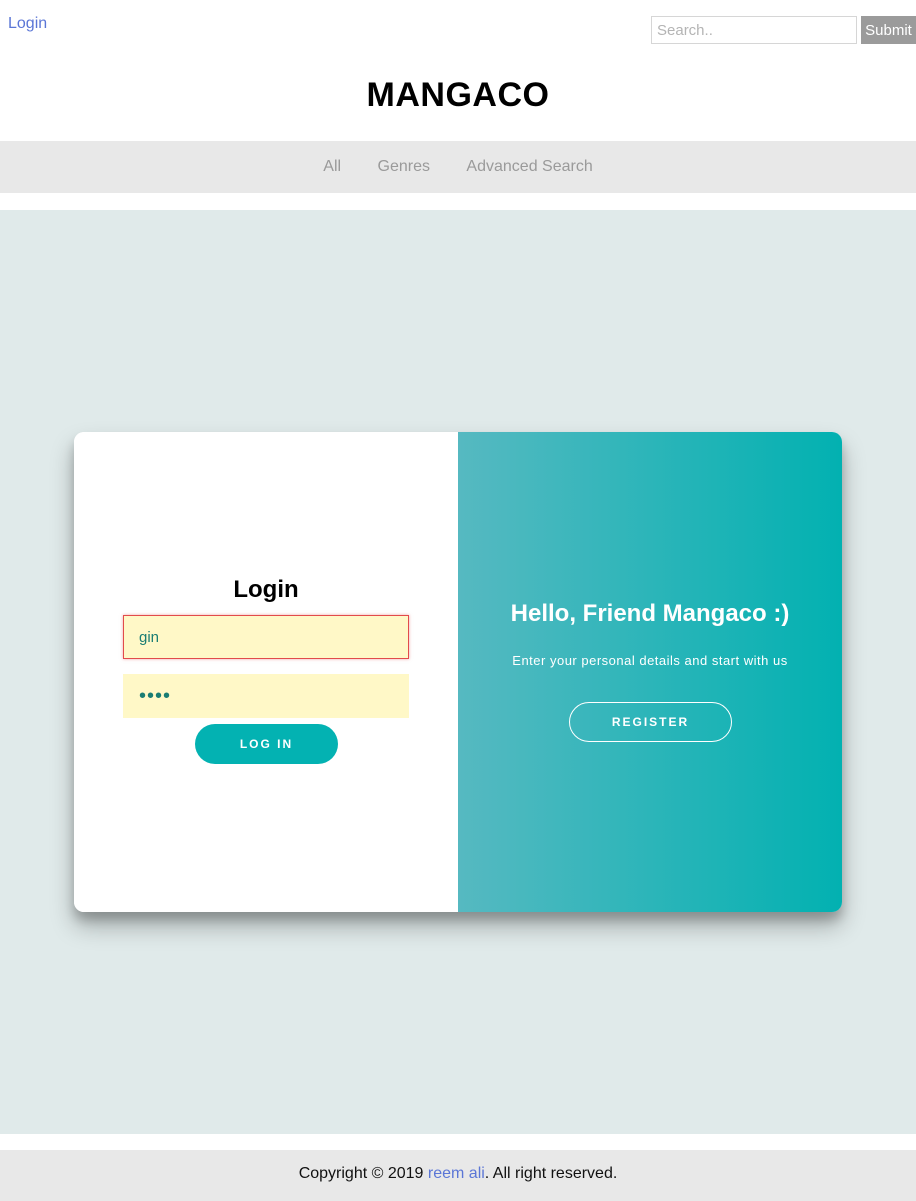 Image resolution: width=916 pixels, height=1201 pixels. What do you see at coordinates (266, 744) in the screenshot?
I see `login-button: LOG IN` at bounding box center [266, 744].